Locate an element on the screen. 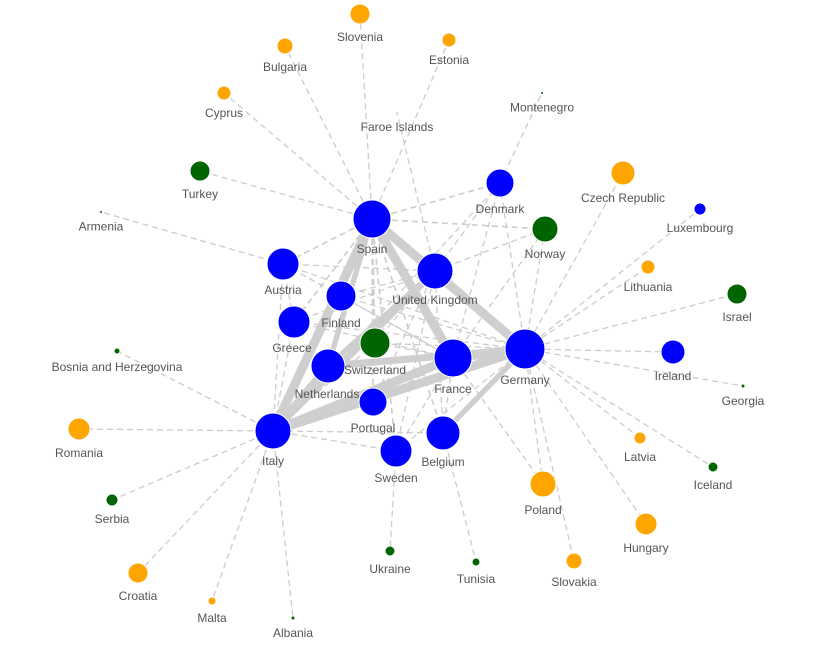 The width and height of the screenshot is (830, 670). node-montenegro is located at coordinates (542, 93).